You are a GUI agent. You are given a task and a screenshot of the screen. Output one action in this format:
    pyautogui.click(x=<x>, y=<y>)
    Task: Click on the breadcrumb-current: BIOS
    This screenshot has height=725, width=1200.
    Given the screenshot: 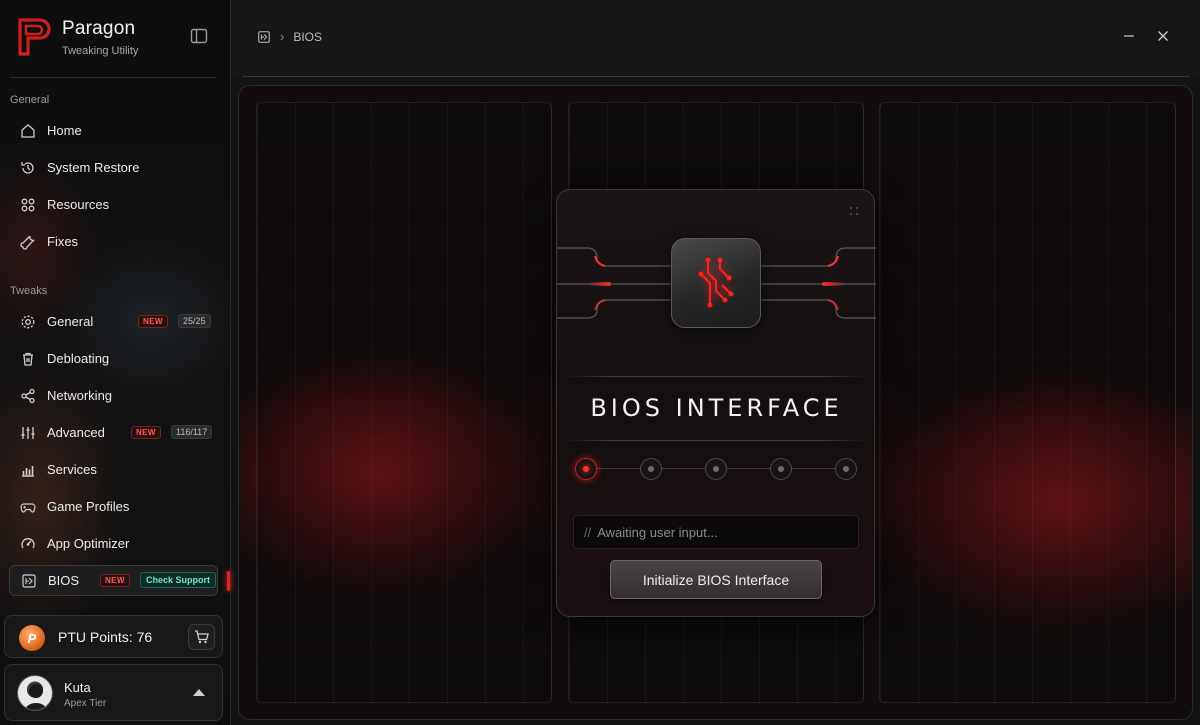 What is the action you would take?
    pyautogui.click(x=307, y=37)
    